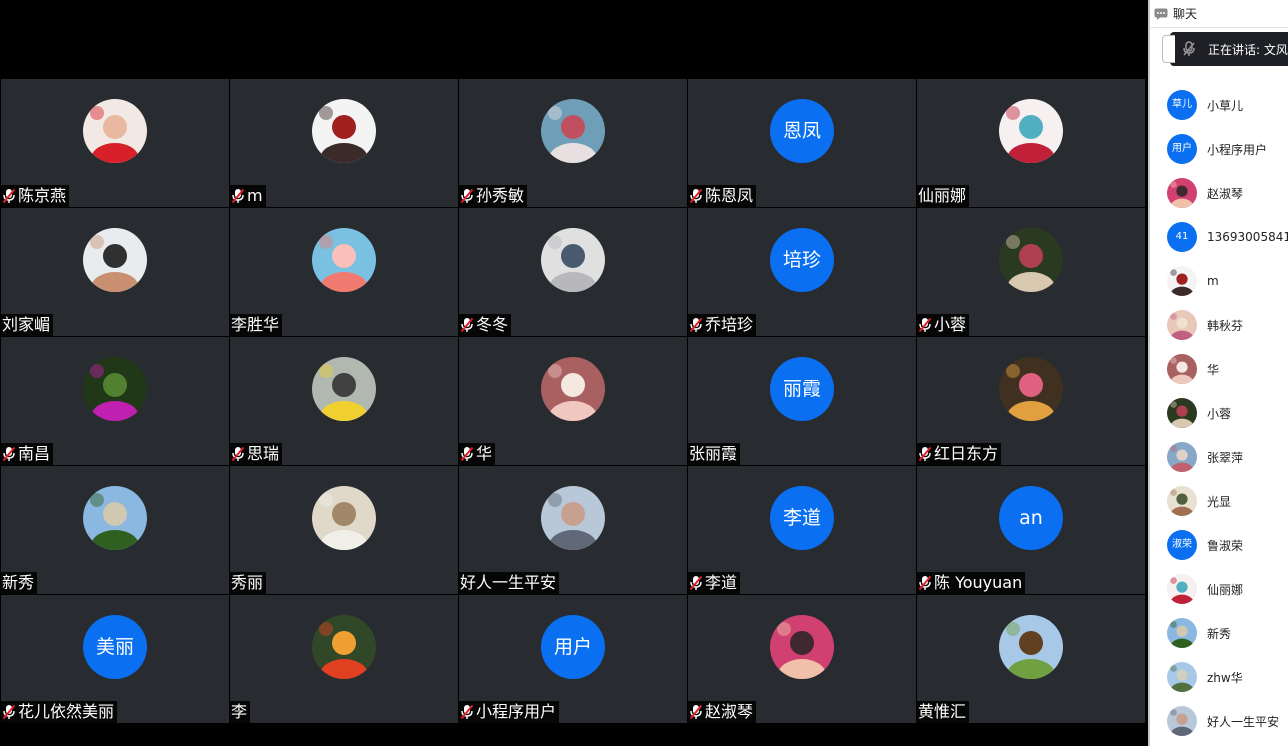  Describe the element at coordinates (1219, 677) in the screenshot. I see `participant-list-item: zhw华` at that location.